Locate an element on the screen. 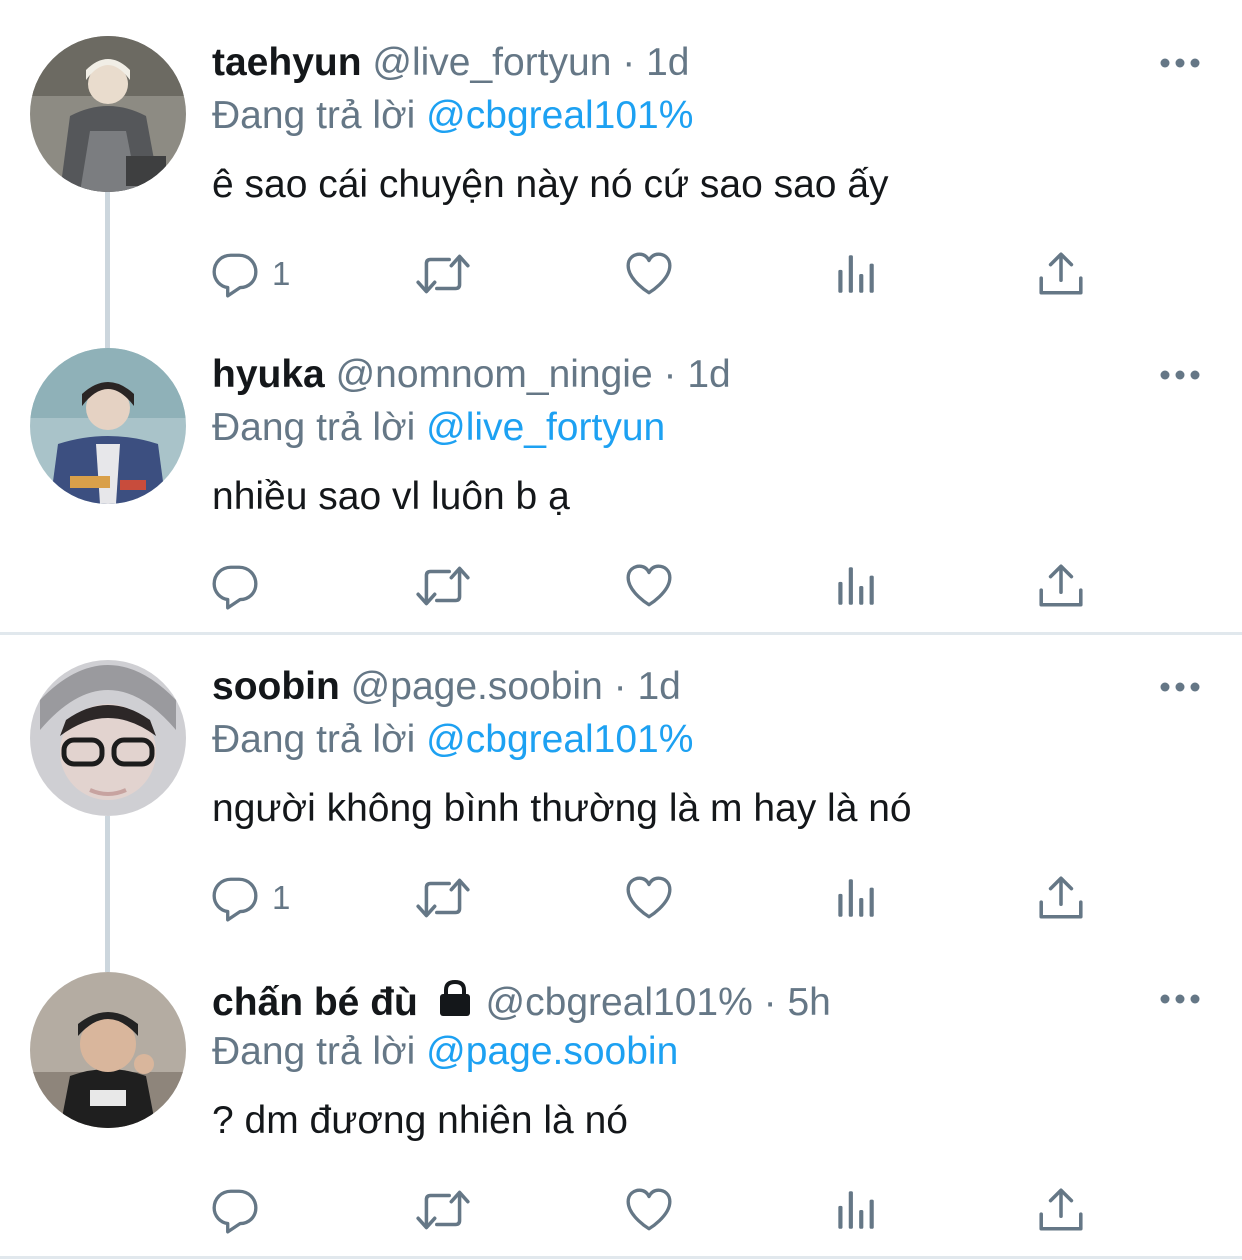 Image resolution: width=1242 pixels, height=1260 pixels. tweet-header: chấn bé đù @cbgreal101% · 5h is located at coordinates (521, 1003).